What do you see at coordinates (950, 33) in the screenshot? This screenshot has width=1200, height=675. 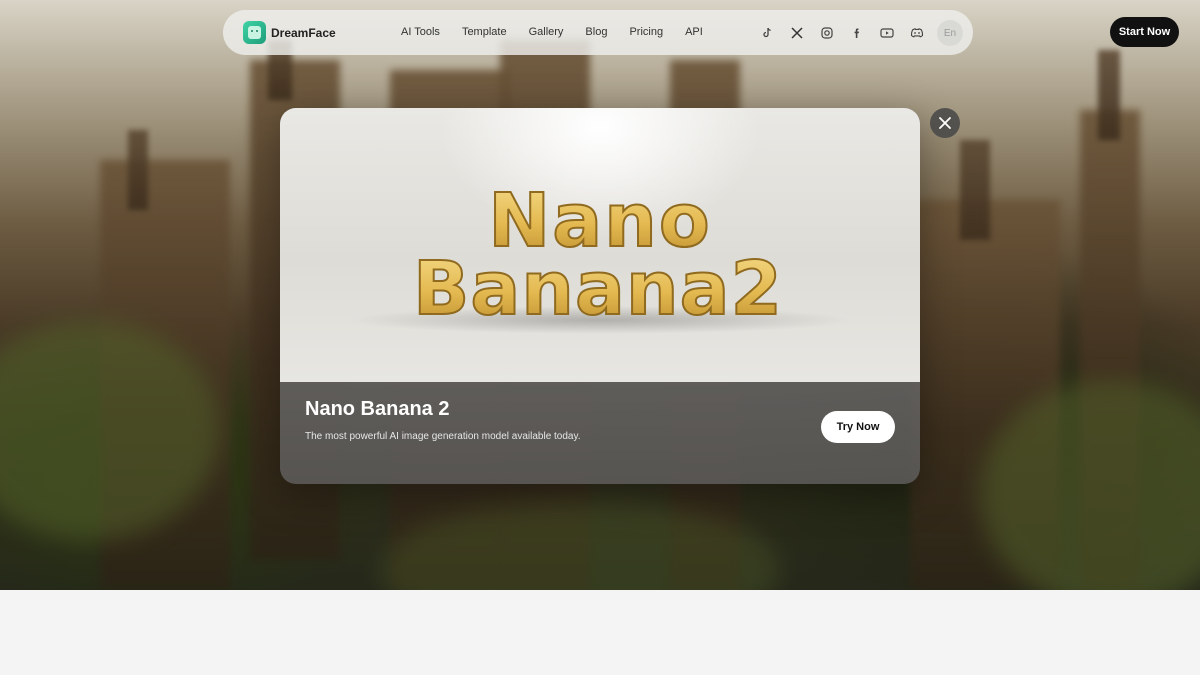 I see `language-selector: En` at bounding box center [950, 33].